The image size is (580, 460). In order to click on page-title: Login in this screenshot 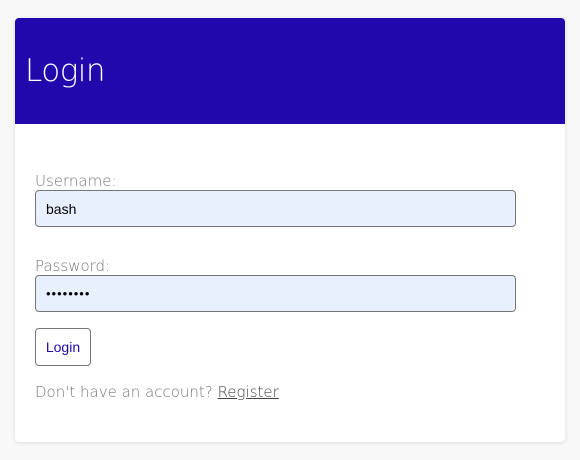, I will do `click(65, 71)`.